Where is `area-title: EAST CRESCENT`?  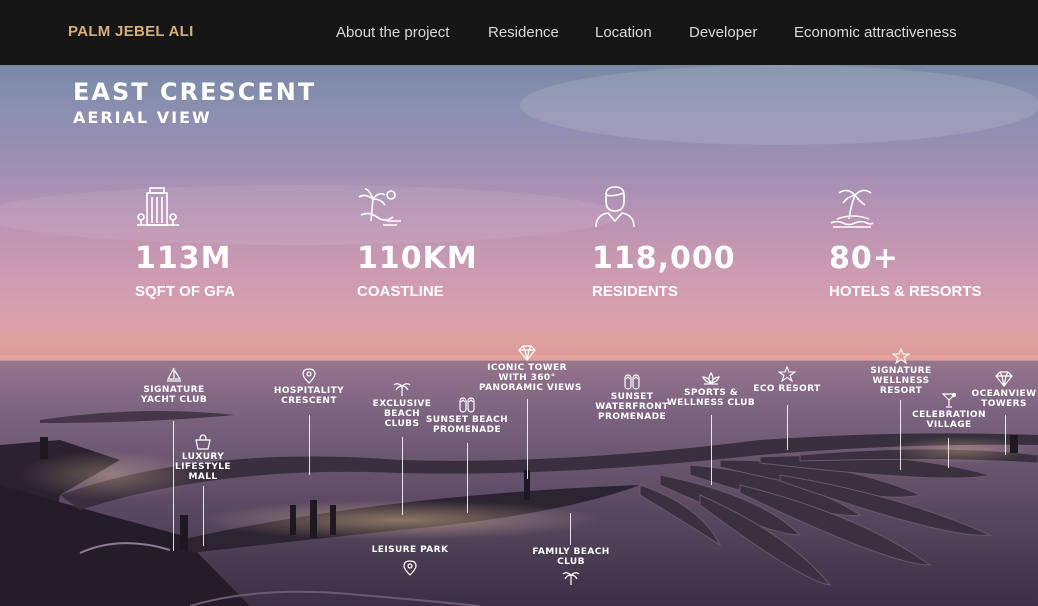 area-title: EAST CRESCENT is located at coordinates (195, 92).